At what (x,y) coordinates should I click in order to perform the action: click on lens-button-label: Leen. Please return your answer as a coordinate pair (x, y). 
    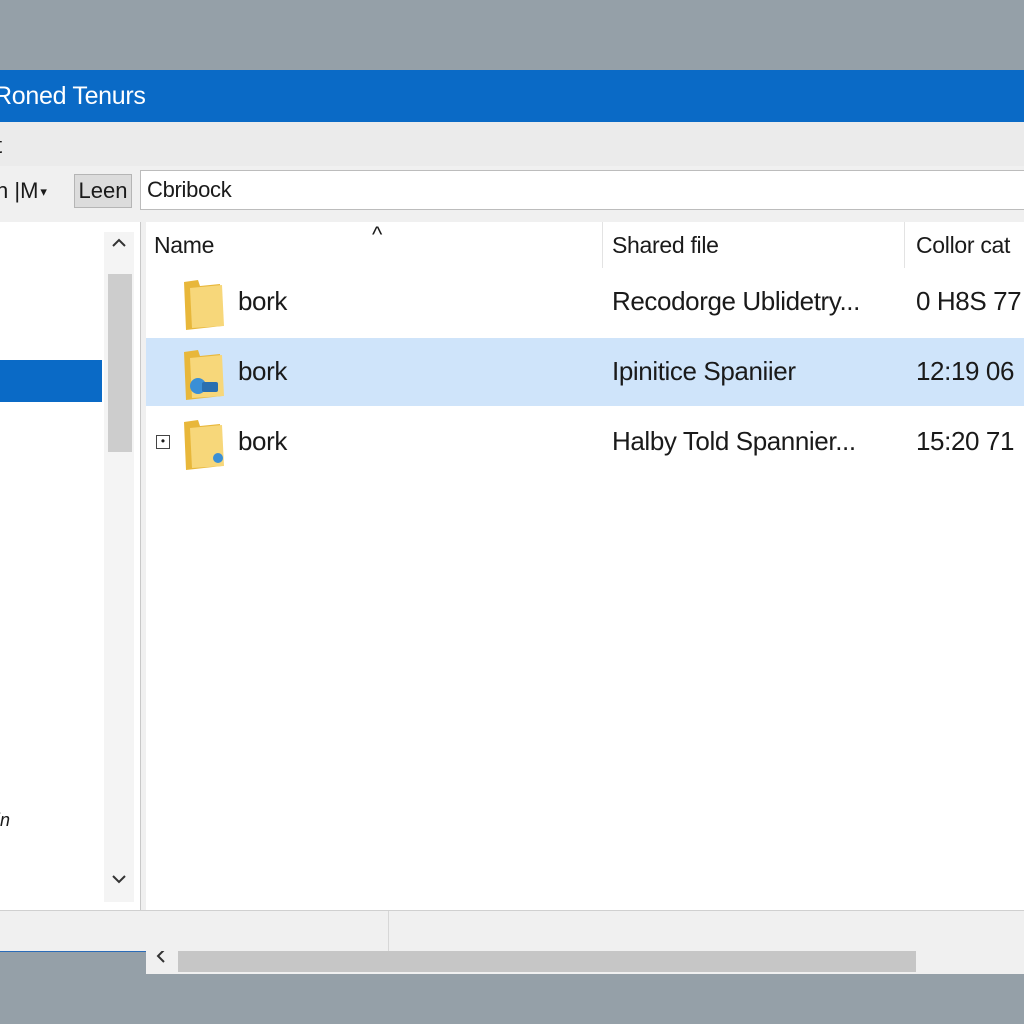
    Looking at the image, I should click on (103, 190).